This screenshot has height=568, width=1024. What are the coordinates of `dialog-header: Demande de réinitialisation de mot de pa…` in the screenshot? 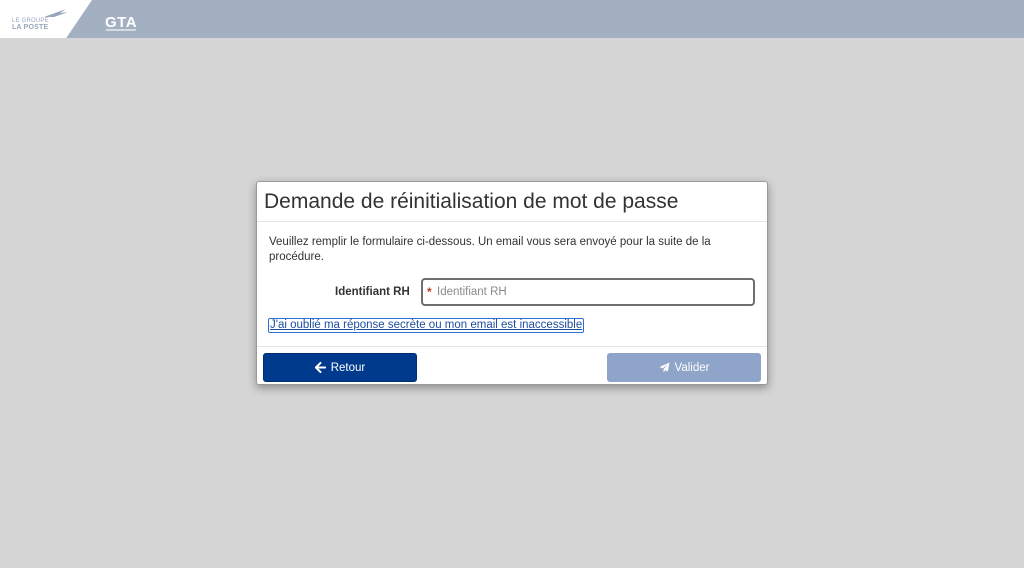 It's located at (512, 202).